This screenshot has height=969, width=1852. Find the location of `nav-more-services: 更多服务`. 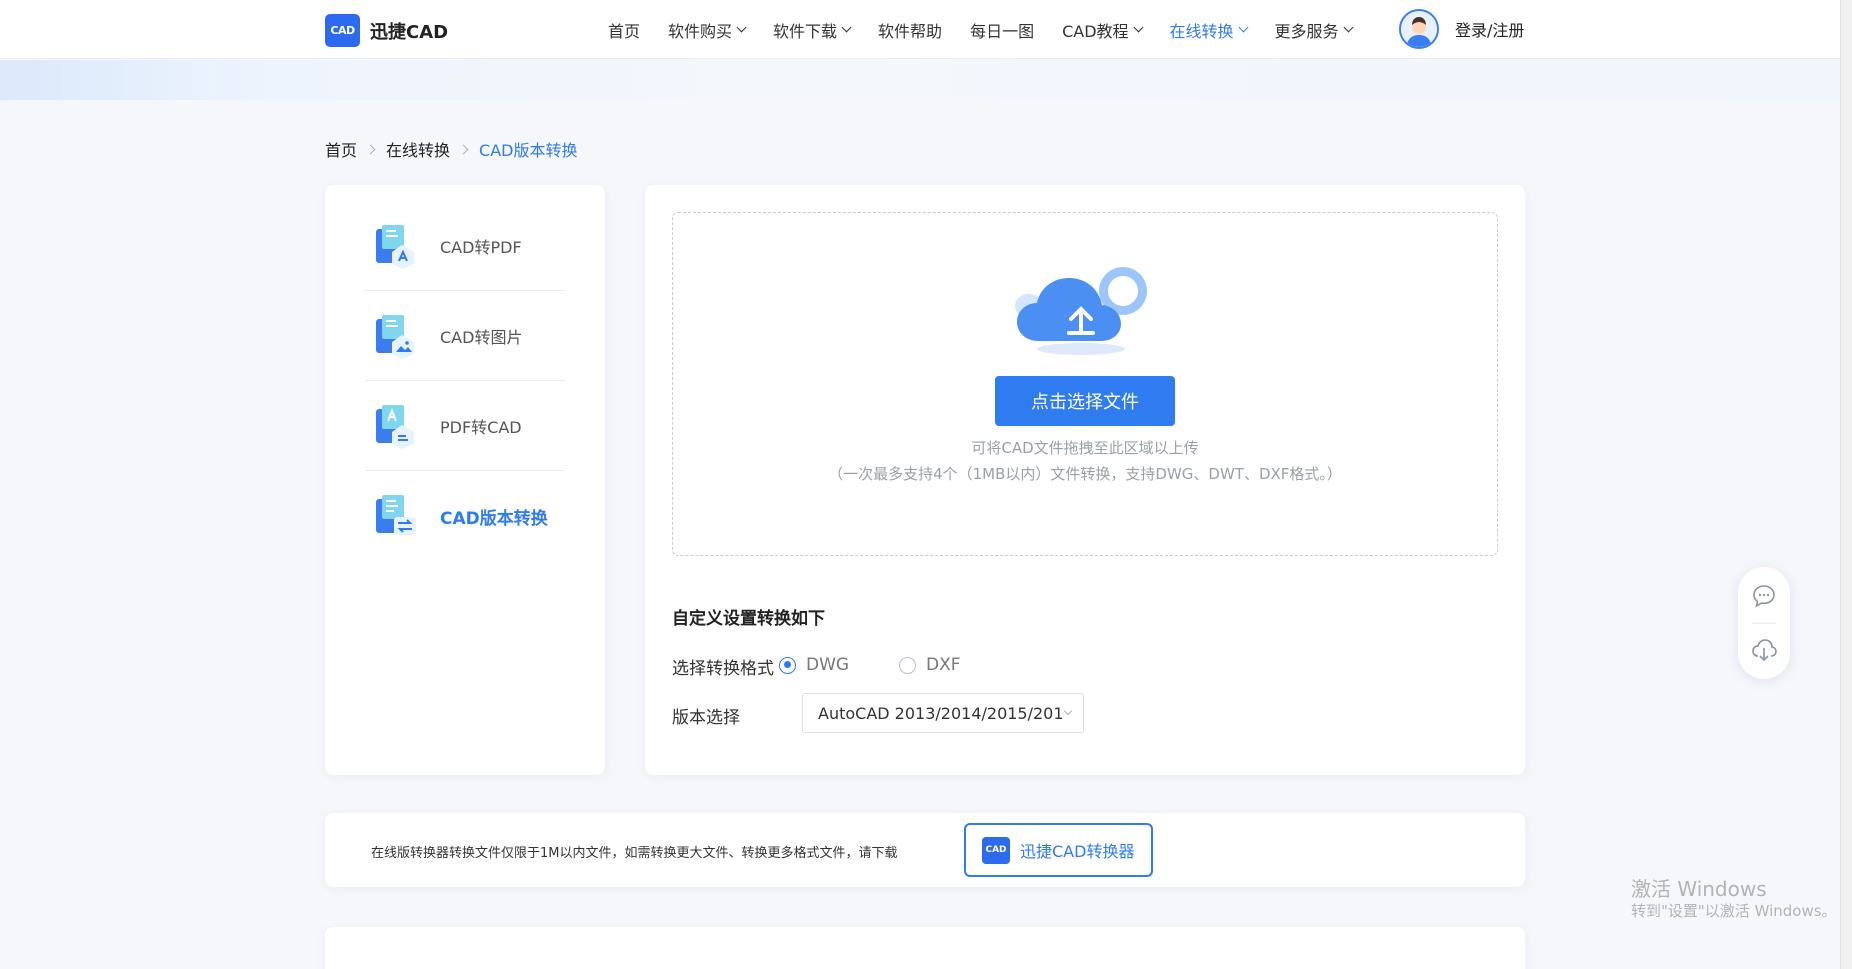

nav-more-services: 更多服务 is located at coordinates (1314, 30).